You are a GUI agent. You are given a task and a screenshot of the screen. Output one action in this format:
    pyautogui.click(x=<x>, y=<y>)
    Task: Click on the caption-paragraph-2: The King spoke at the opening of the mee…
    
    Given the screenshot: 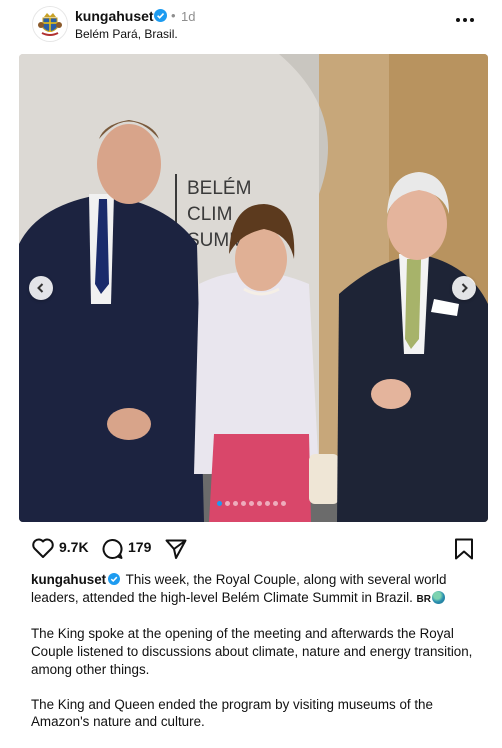 What is the action you would take?
    pyautogui.click(x=252, y=651)
    